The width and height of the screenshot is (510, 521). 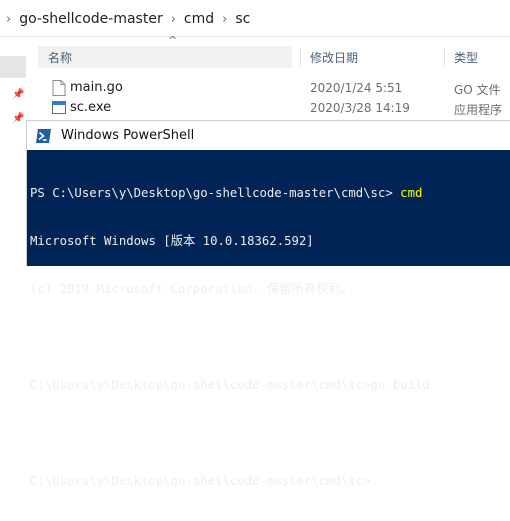 What do you see at coordinates (16, 83) in the screenshot?
I see `navigation-pane: 📌 📌` at bounding box center [16, 83].